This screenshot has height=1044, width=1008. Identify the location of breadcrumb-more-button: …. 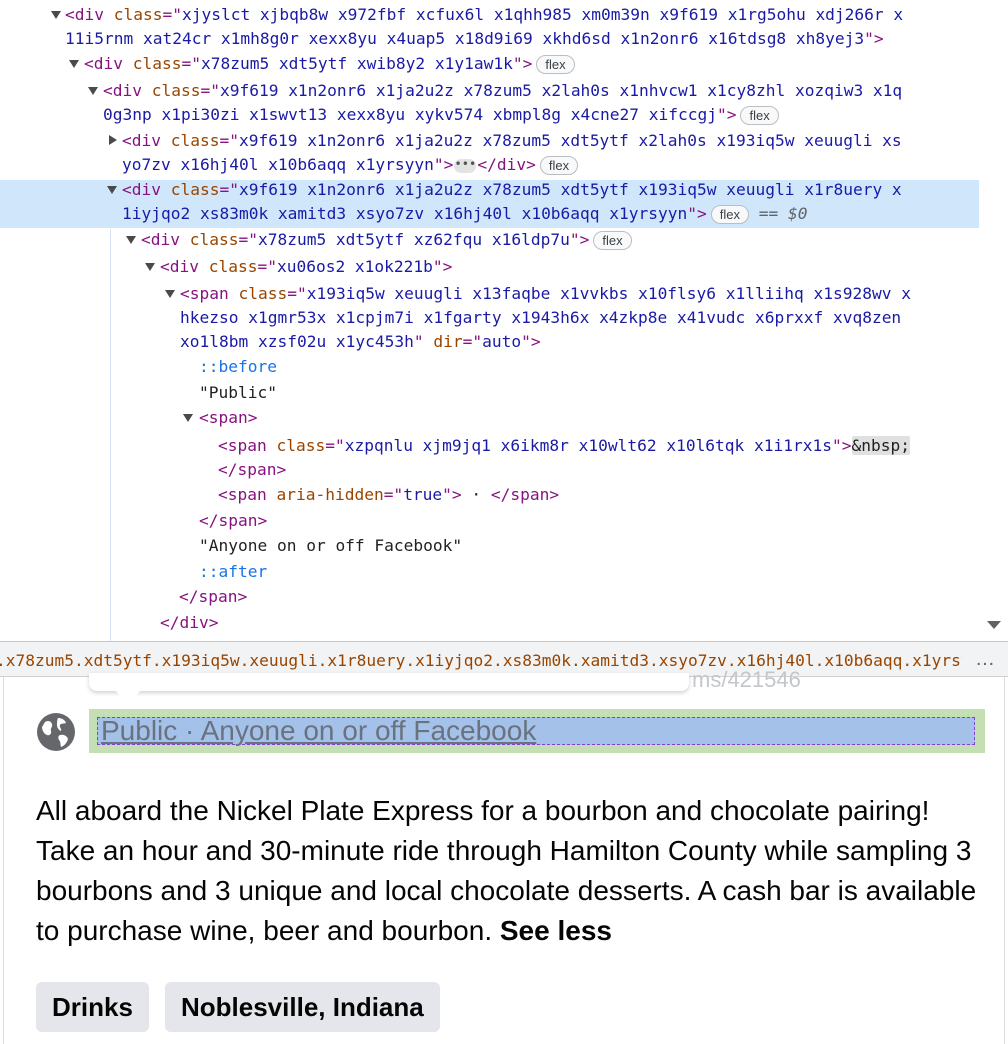
(985, 659).